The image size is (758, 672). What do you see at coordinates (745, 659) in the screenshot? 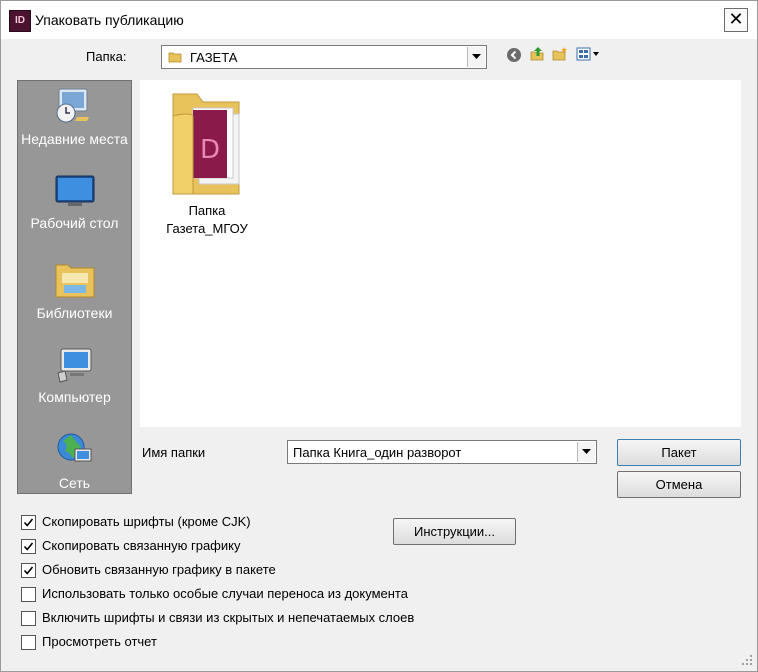
I see `resize-grip-icon` at bounding box center [745, 659].